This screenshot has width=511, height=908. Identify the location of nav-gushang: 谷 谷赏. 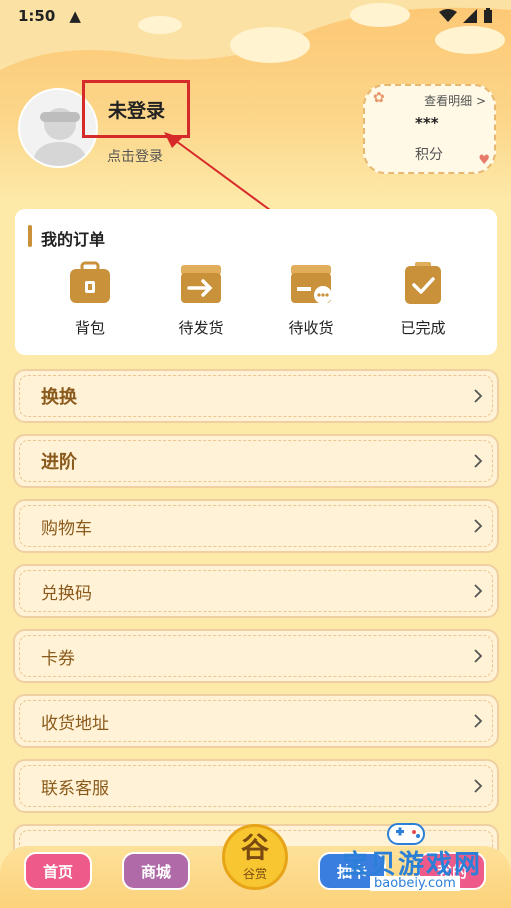
(255, 857).